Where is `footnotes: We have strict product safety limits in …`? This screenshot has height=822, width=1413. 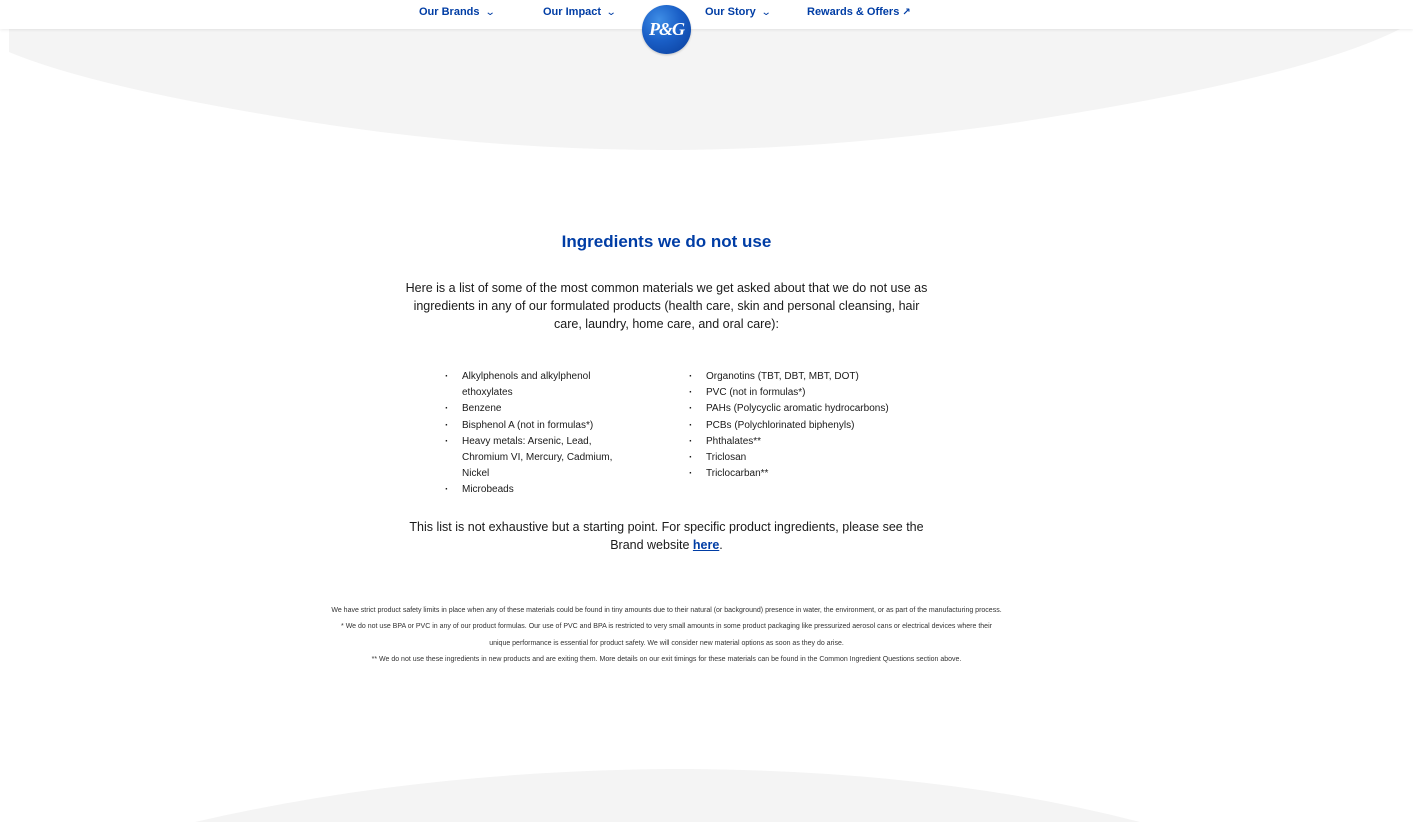 footnotes: We have strict product safety limits in … is located at coordinates (666, 636).